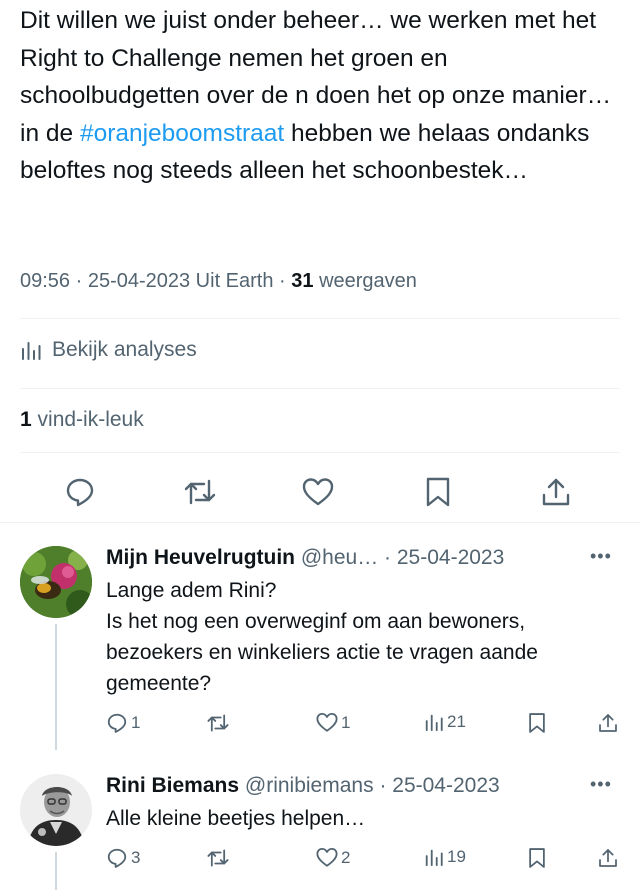 The height and width of the screenshot is (890, 640). I want to click on analytics-label: Bekijk analyses, so click(124, 349).